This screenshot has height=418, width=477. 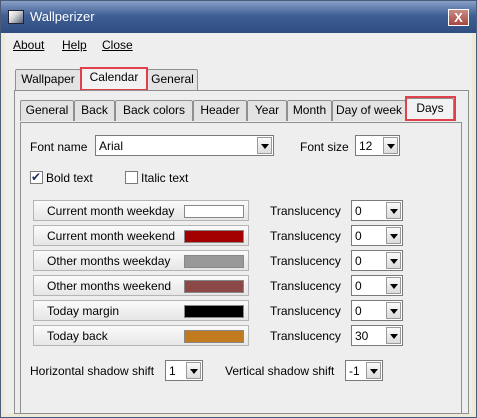 What do you see at coordinates (354, 371) in the screenshot?
I see `vertical-shadow-value: -1` at bounding box center [354, 371].